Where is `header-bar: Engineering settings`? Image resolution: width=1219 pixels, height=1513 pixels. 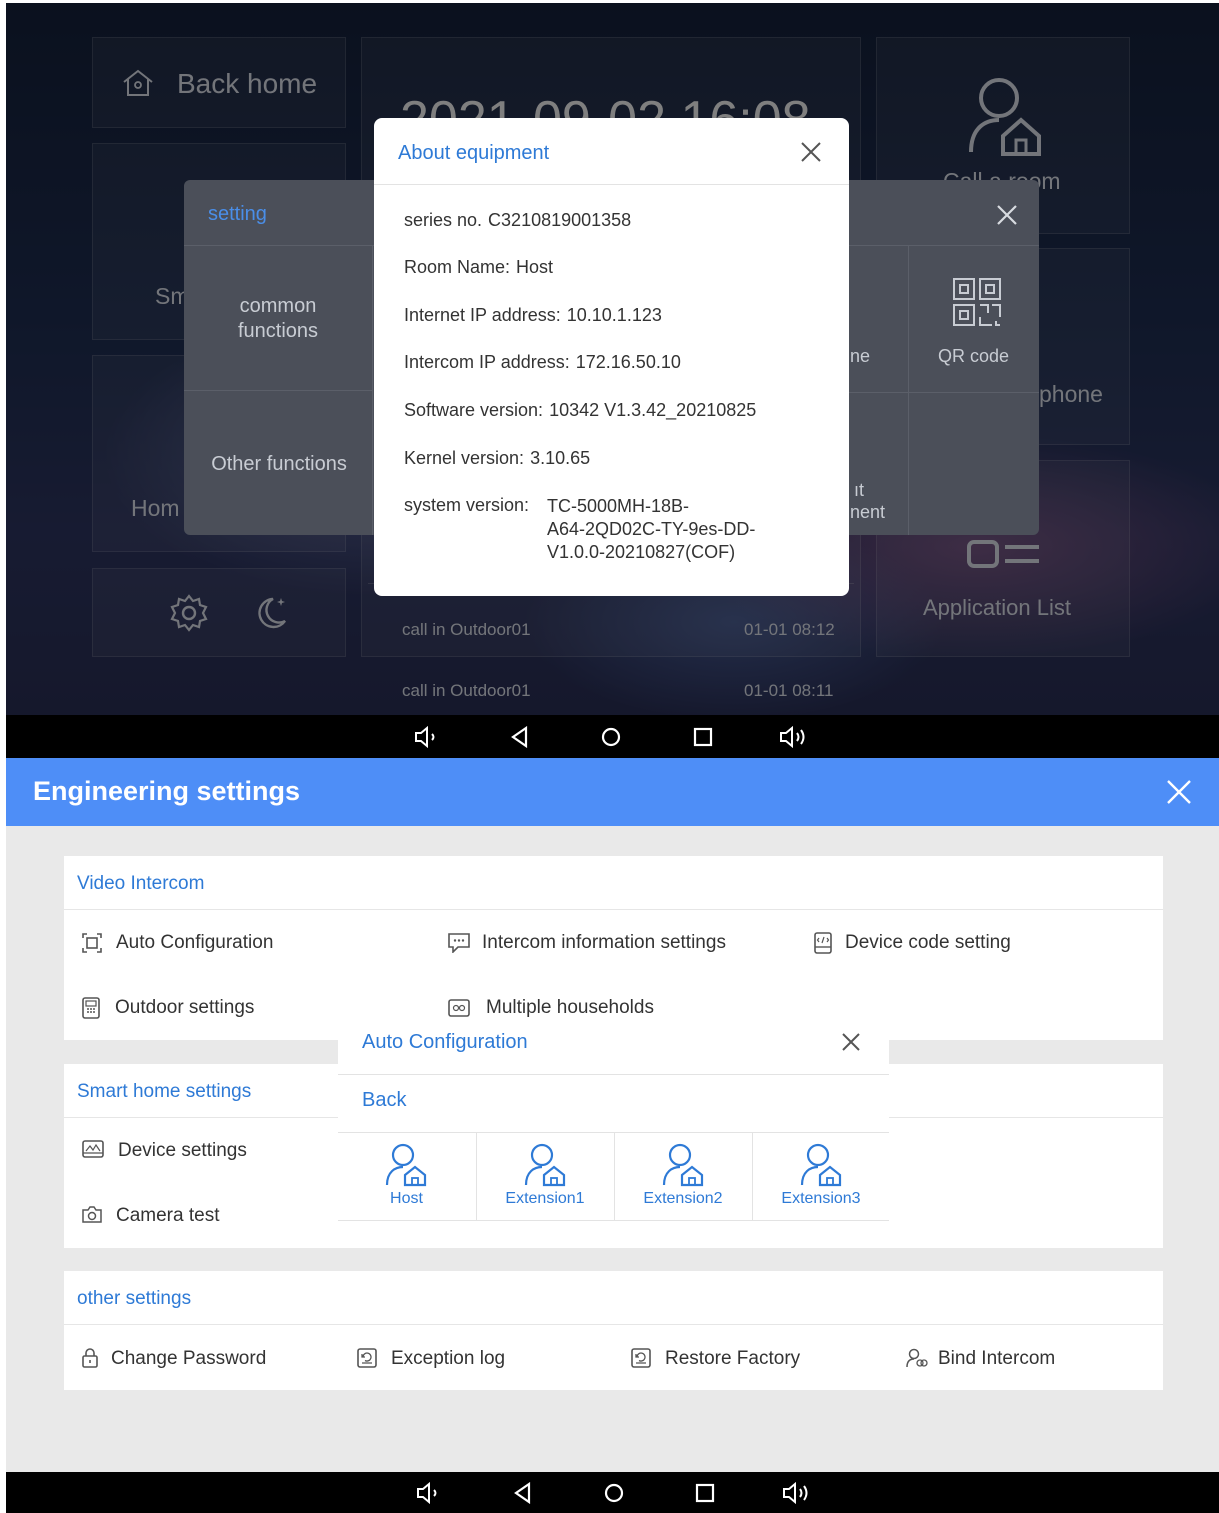
header-bar: Engineering settings is located at coordinates (612, 792).